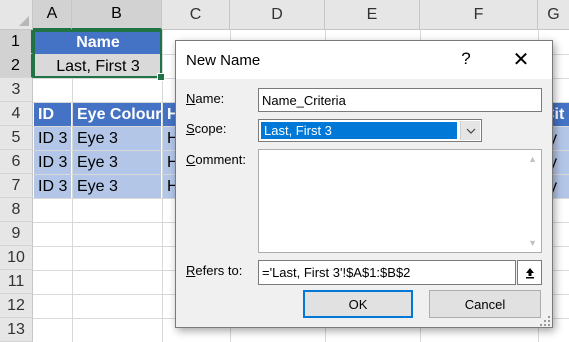 Image resolution: width=569 pixels, height=342 pixels. What do you see at coordinates (277, 15) in the screenshot?
I see `column-header-d: D` at bounding box center [277, 15].